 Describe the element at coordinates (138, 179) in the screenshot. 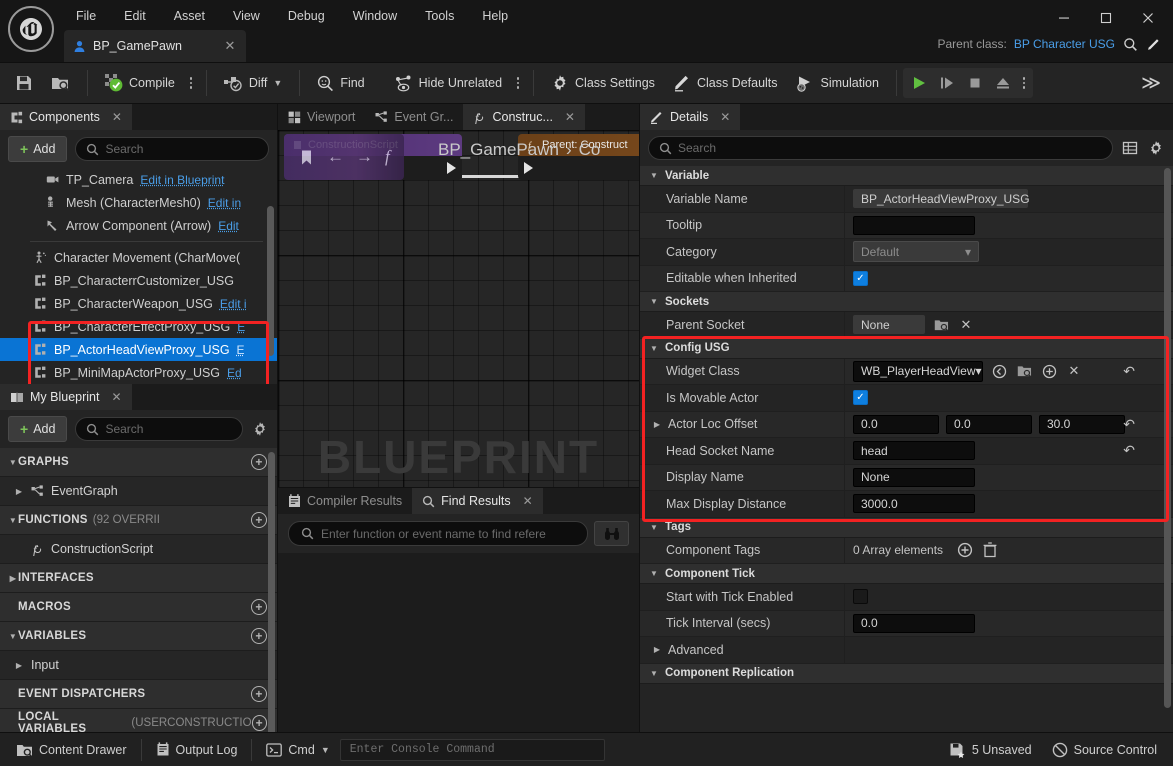

I see `component-item: TP_Camera Edit in Blueprint` at that location.